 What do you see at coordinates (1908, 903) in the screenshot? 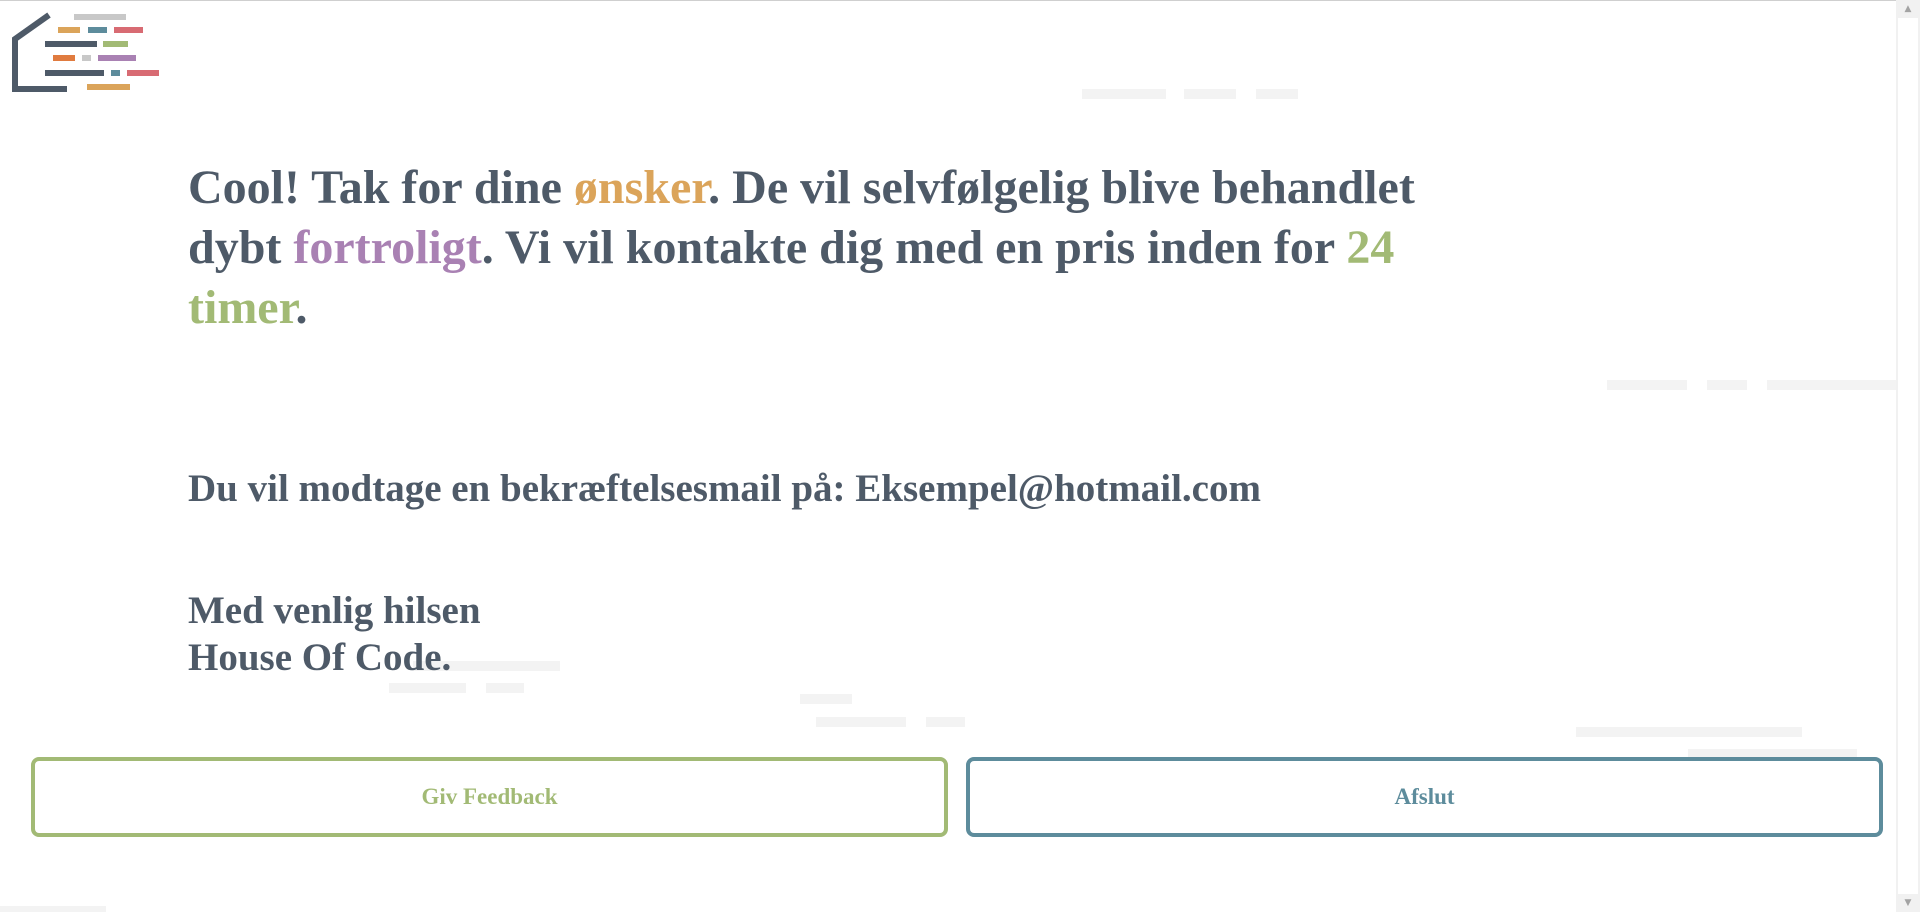
I see `scroll-down-arrow-icon: ▼` at bounding box center [1908, 903].